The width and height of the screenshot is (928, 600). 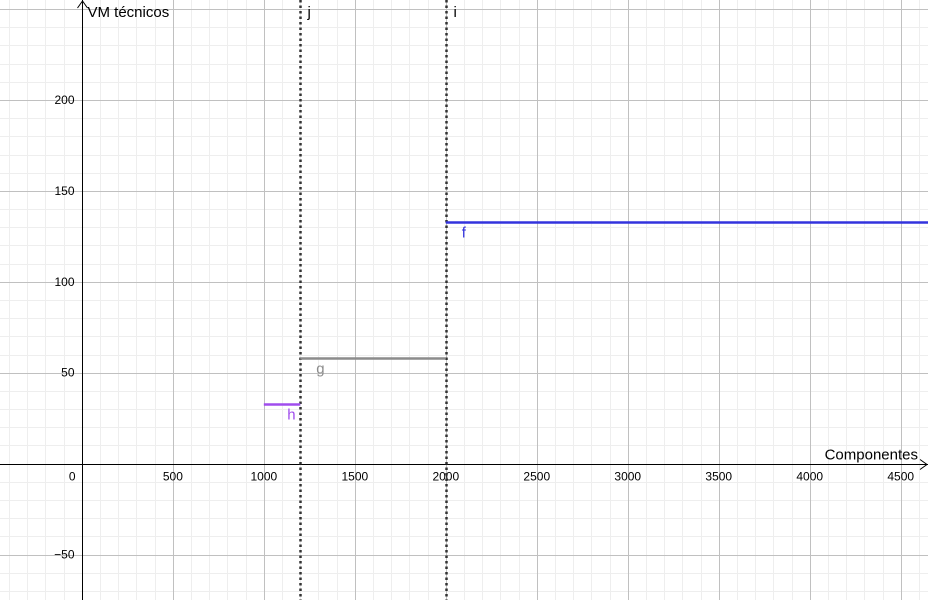 What do you see at coordinates (455, 12) in the screenshot?
I see `vertical-line-label-i: i` at bounding box center [455, 12].